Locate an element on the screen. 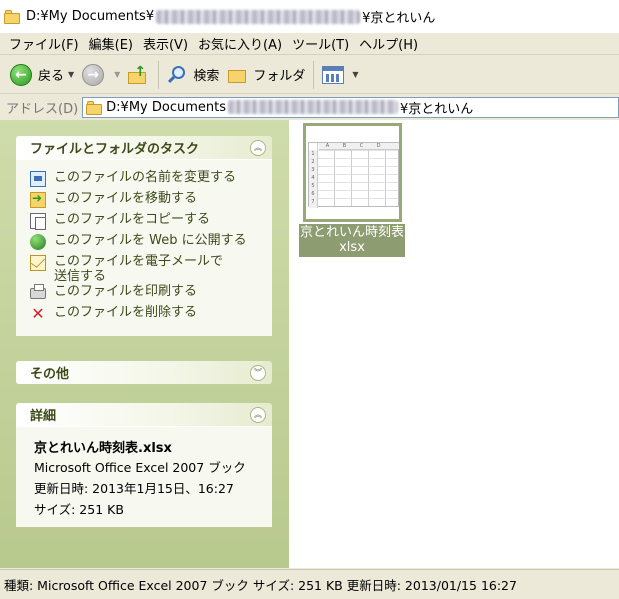 The image size is (619, 599). sheet-col-label: B is located at coordinates (344, 146).